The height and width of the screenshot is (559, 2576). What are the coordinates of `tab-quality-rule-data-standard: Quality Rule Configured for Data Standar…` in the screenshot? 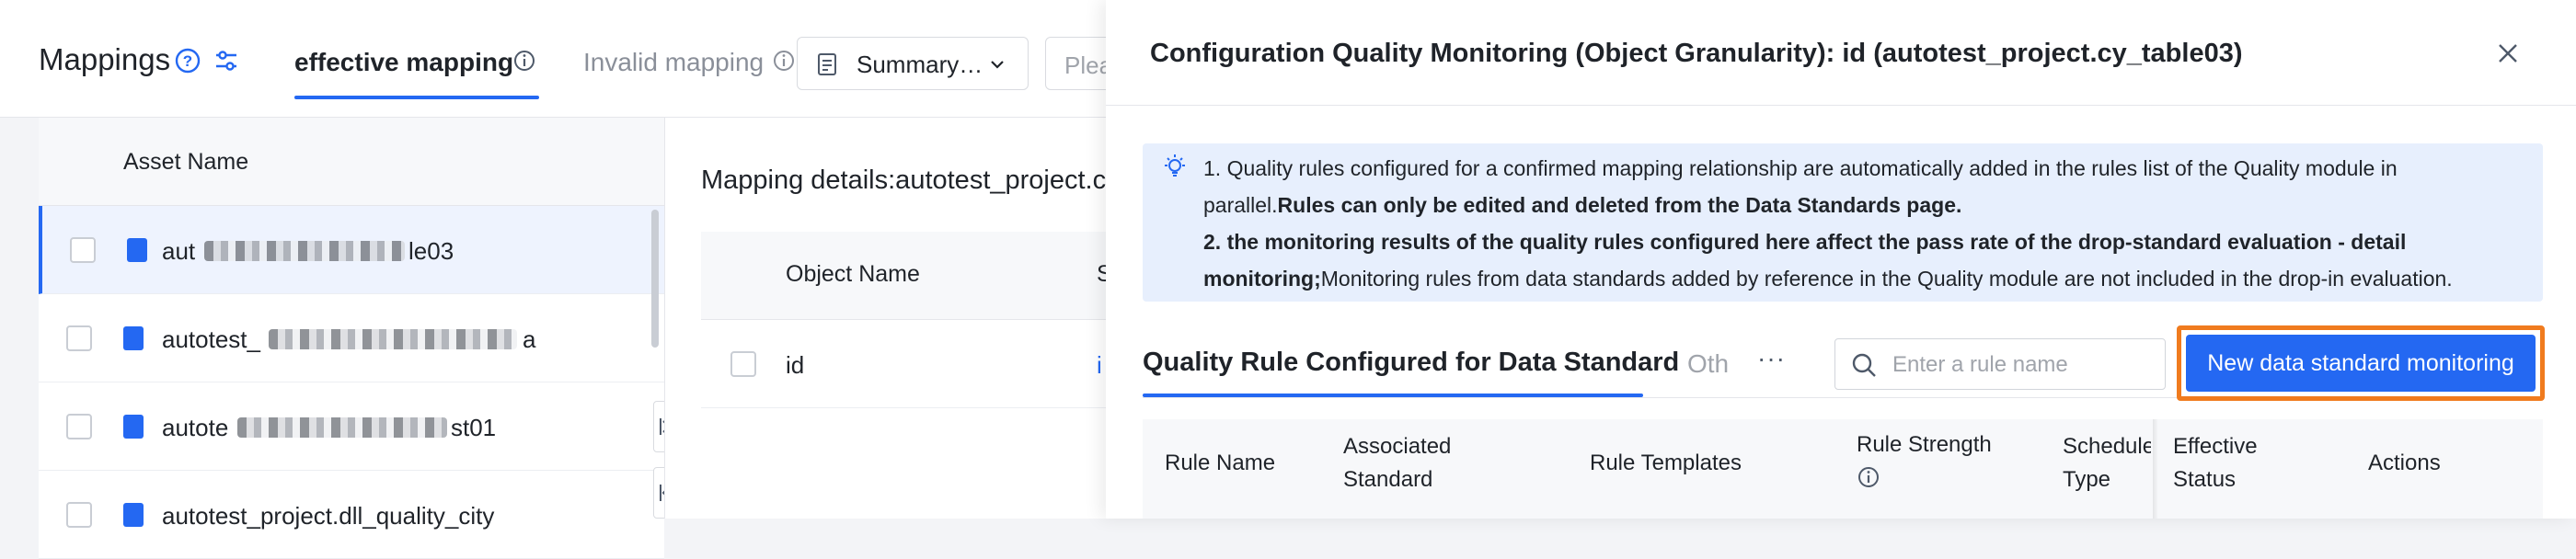 It's located at (1411, 363).